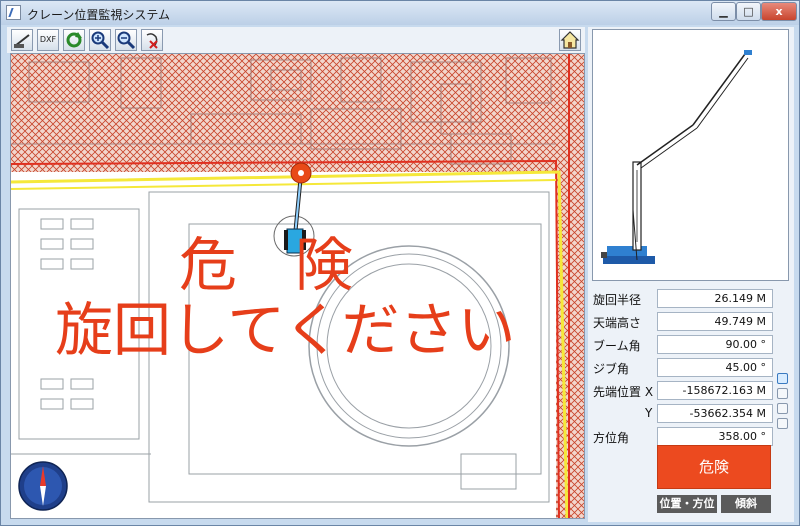  What do you see at coordinates (649, 413) in the screenshot?
I see `tip-position-y-label: Y` at bounding box center [649, 413].